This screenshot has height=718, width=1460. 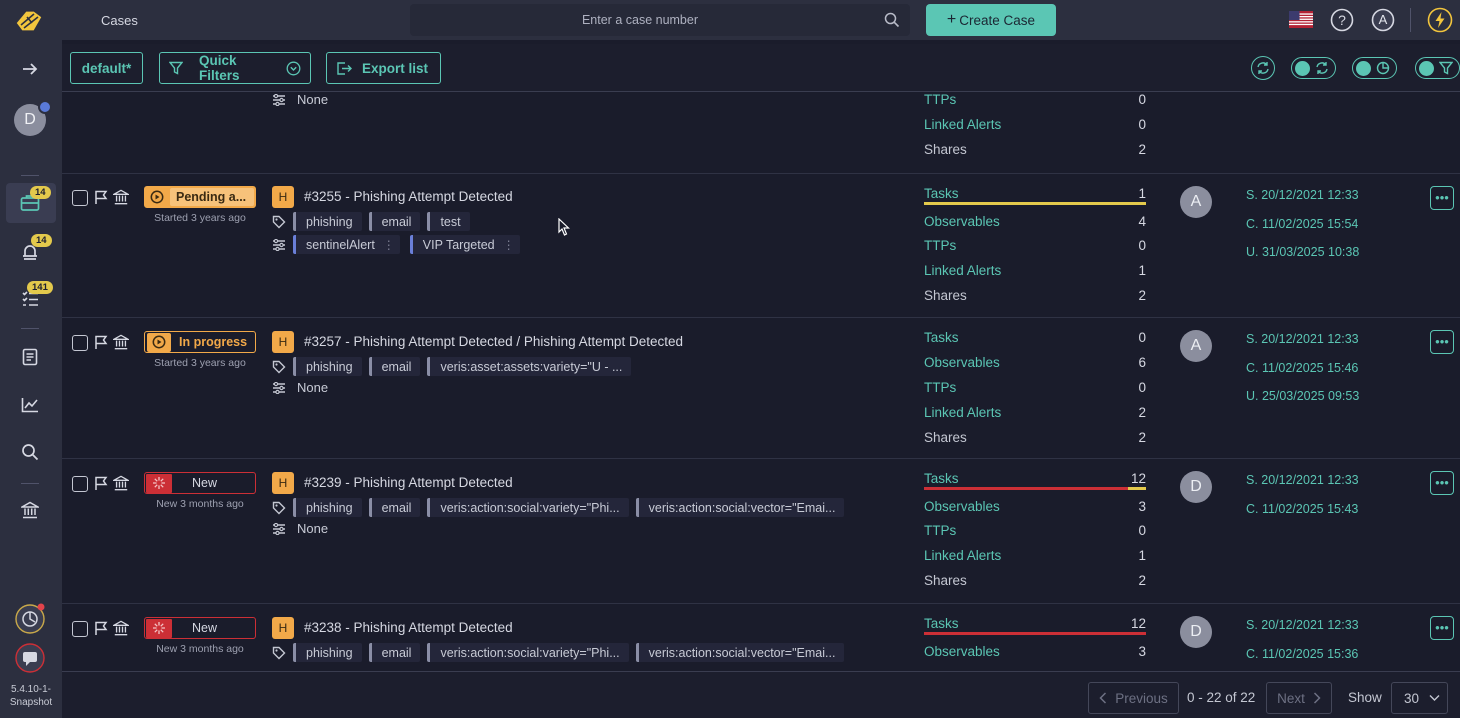 I want to click on refresh-icon, so click(x=1263, y=68).